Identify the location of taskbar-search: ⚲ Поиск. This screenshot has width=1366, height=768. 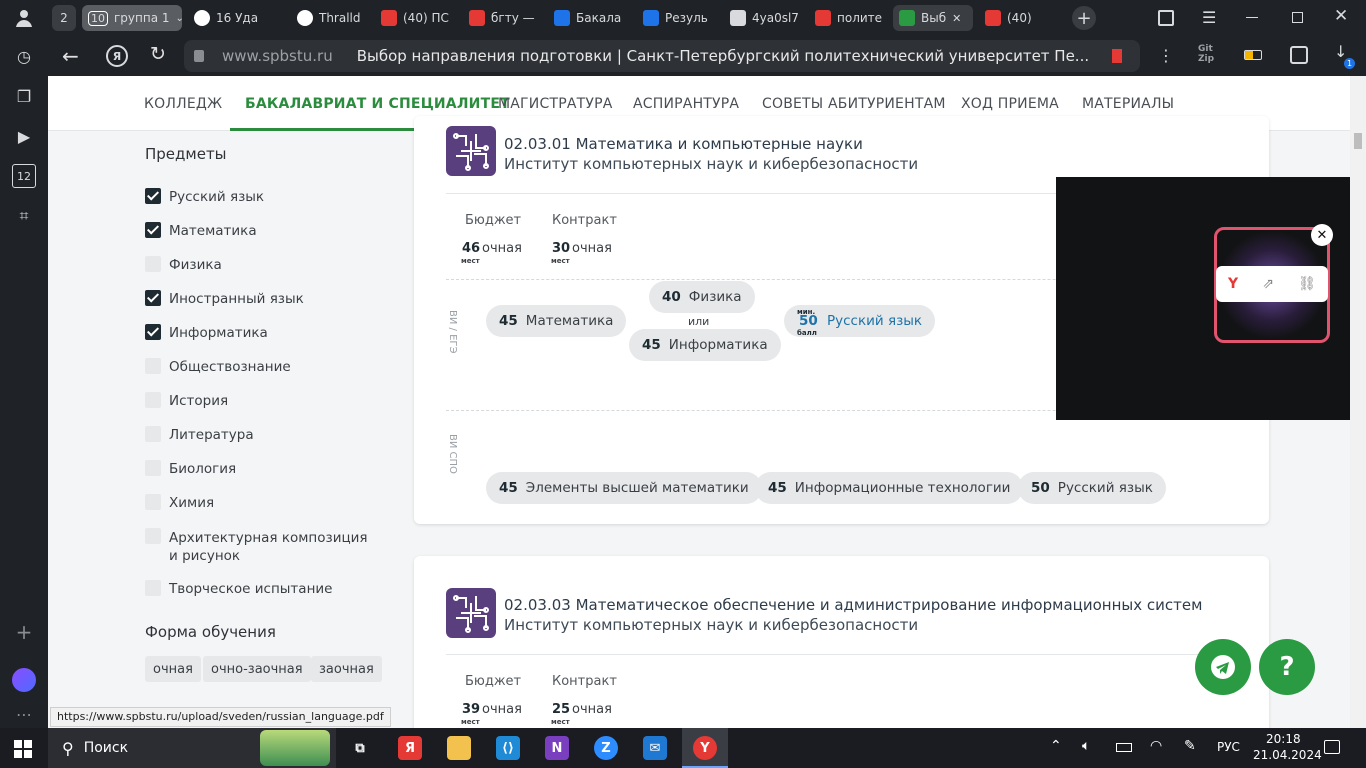
(192, 748).